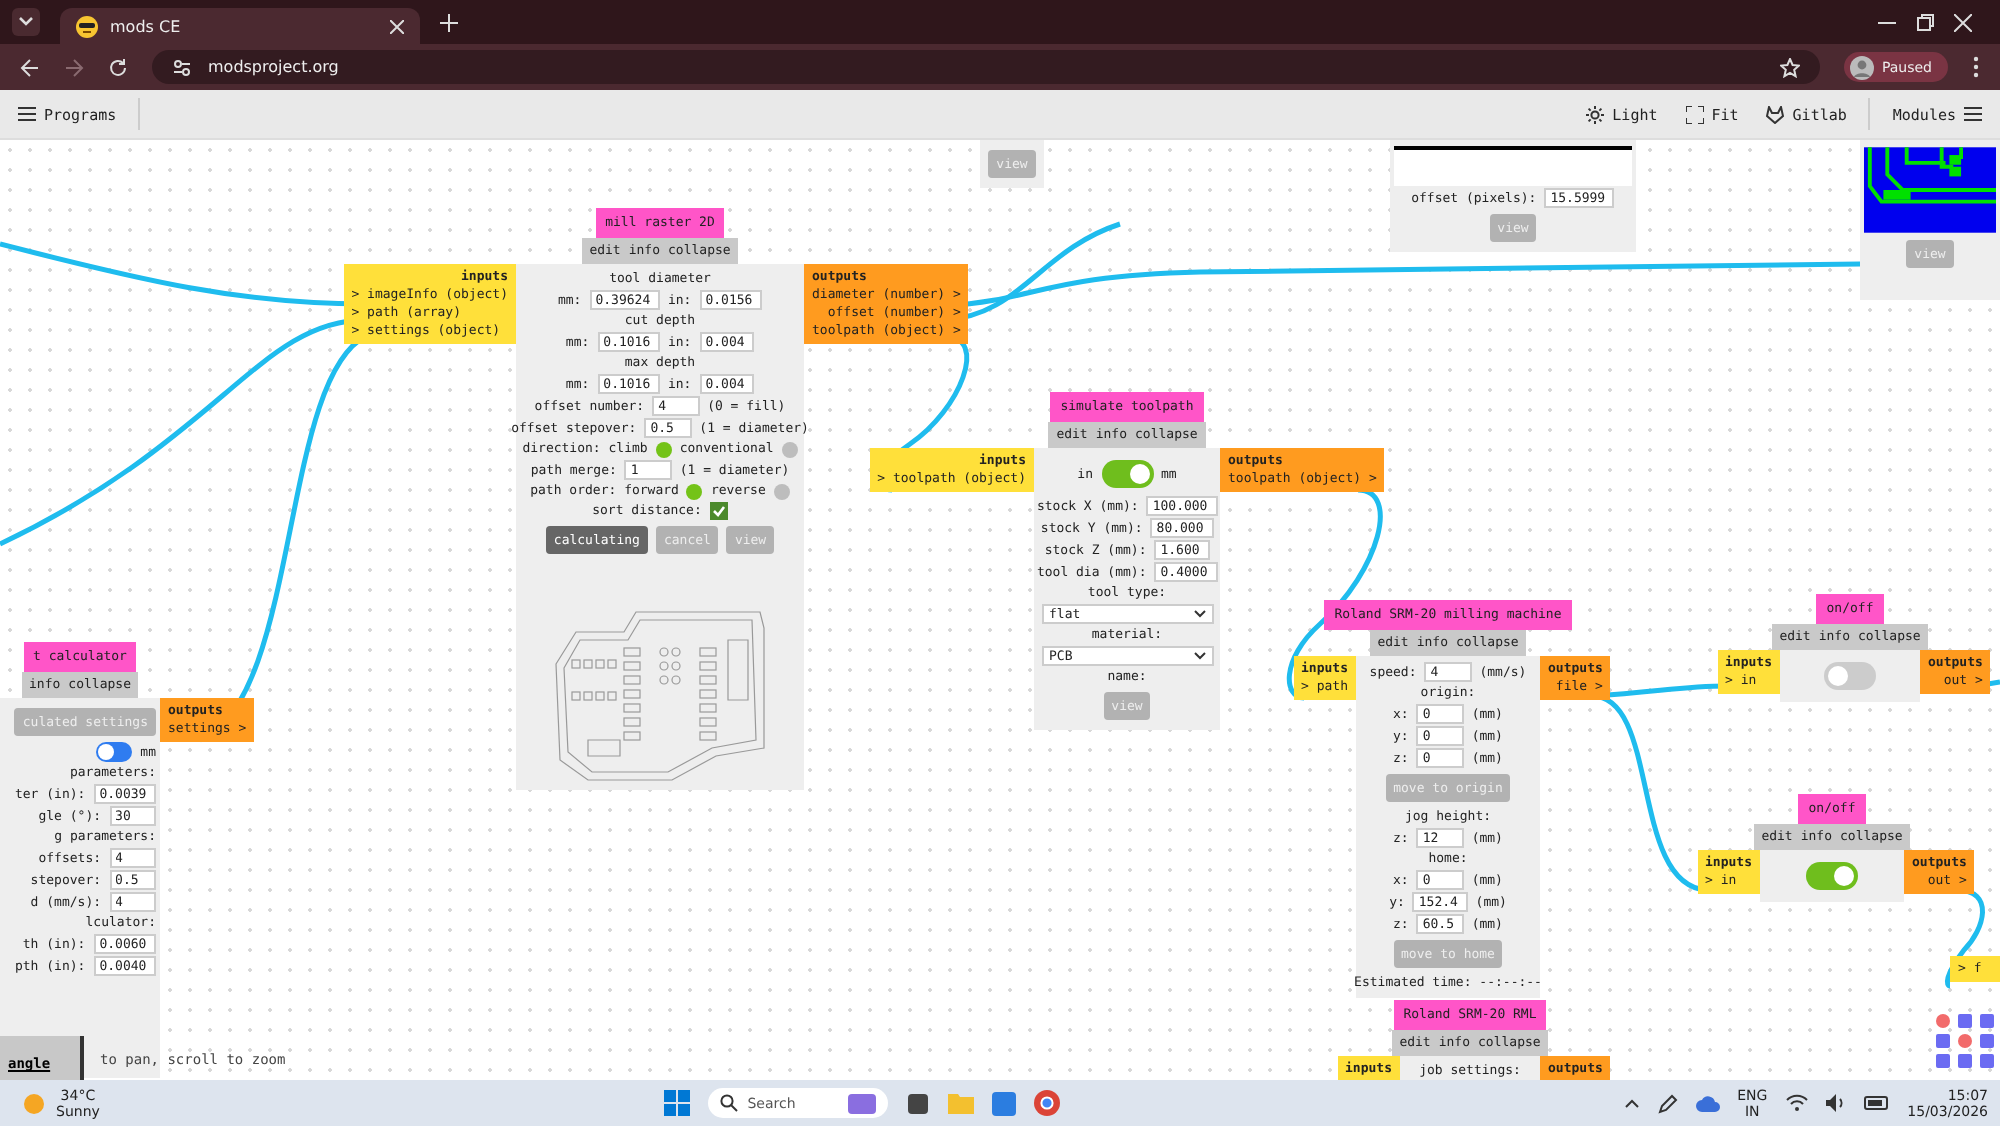  I want to click on store-icon, so click(1003, 1103).